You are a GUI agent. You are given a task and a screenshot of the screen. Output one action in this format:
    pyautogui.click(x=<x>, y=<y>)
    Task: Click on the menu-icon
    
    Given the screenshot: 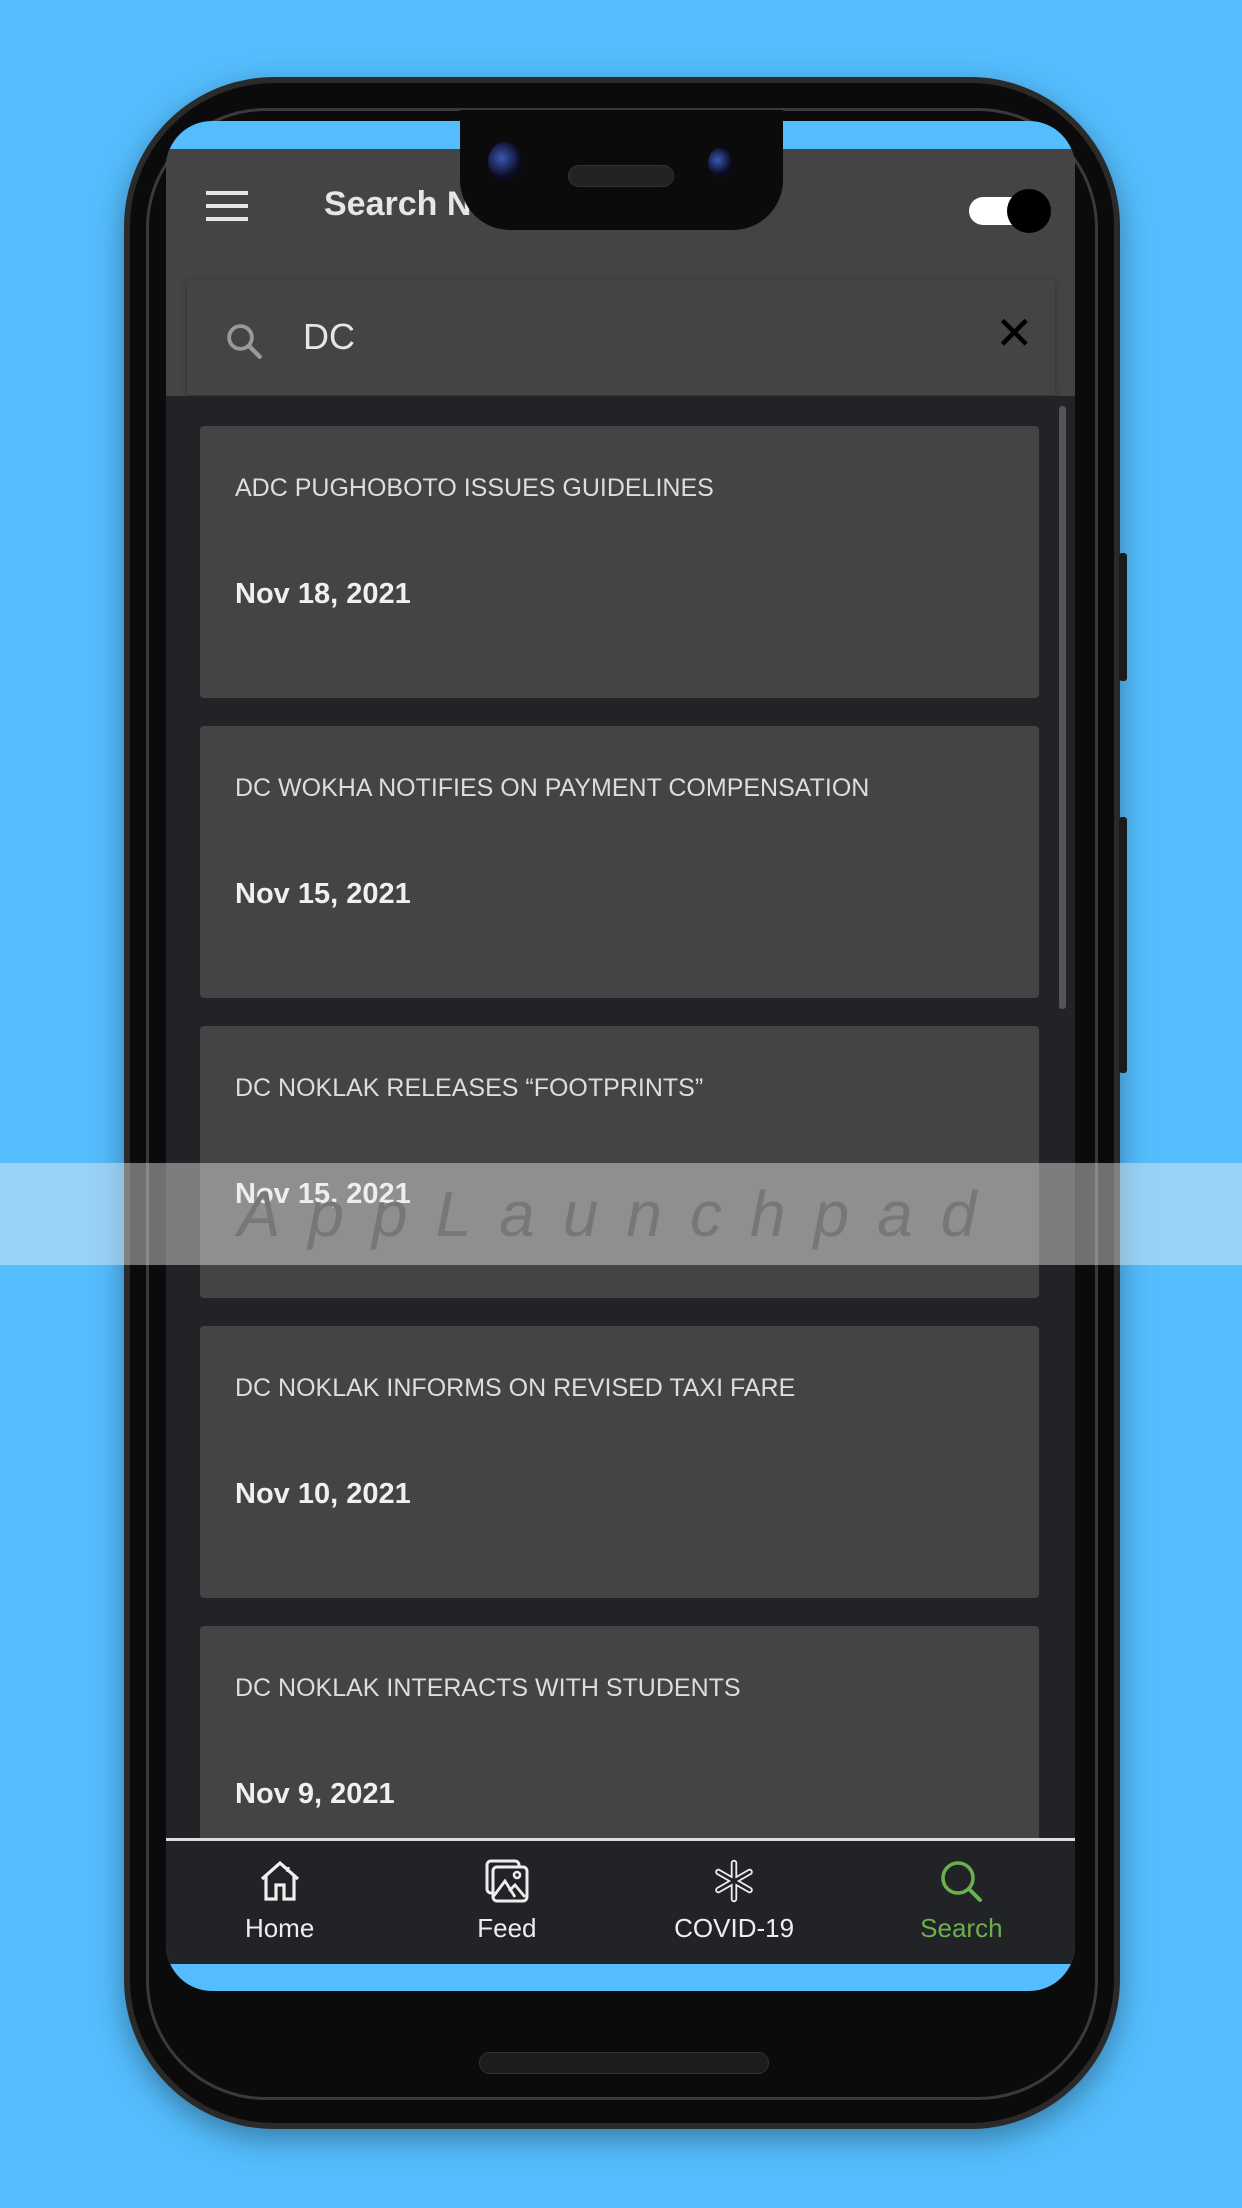 What is the action you would take?
    pyautogui.click(x=227, y=206)
    